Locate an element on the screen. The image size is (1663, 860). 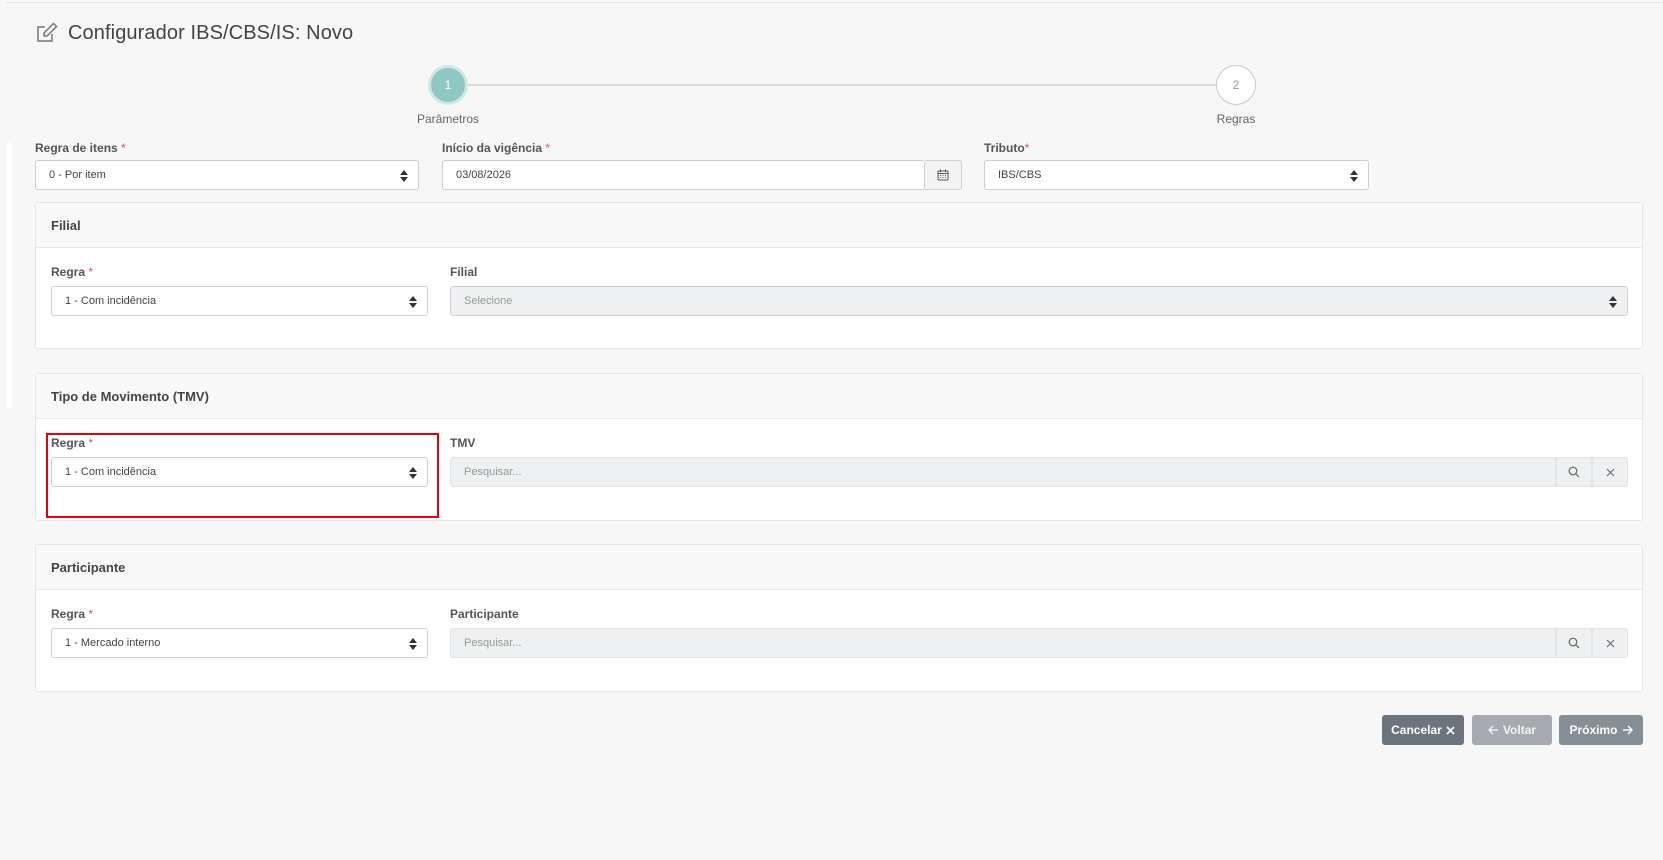
inicio-vigencia-label: Início da vigência * is located at coordinates (496, 148).